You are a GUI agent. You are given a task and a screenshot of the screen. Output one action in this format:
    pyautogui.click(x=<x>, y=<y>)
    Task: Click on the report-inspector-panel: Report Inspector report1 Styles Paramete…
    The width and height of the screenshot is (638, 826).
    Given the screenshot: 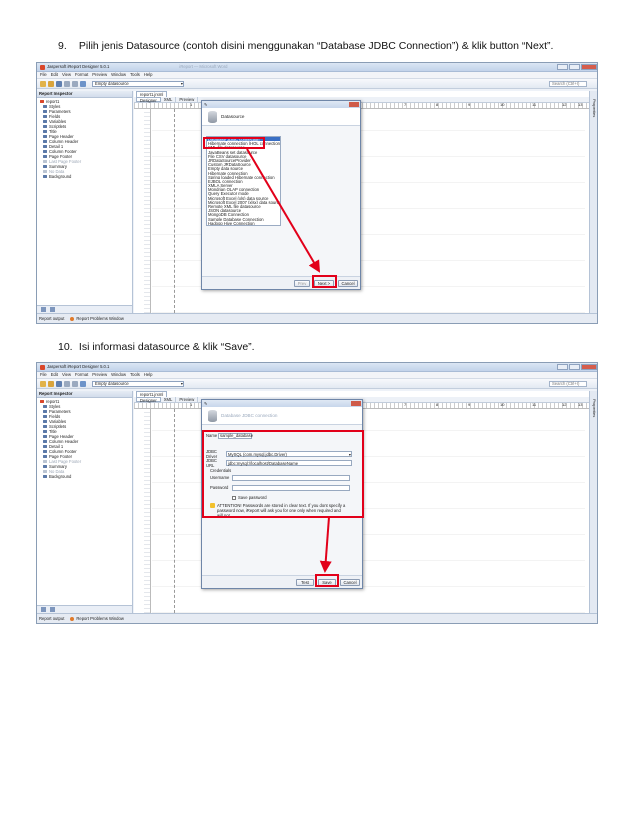 What is the action you would take?
    pyautogui.click(x=85, y=202)
    